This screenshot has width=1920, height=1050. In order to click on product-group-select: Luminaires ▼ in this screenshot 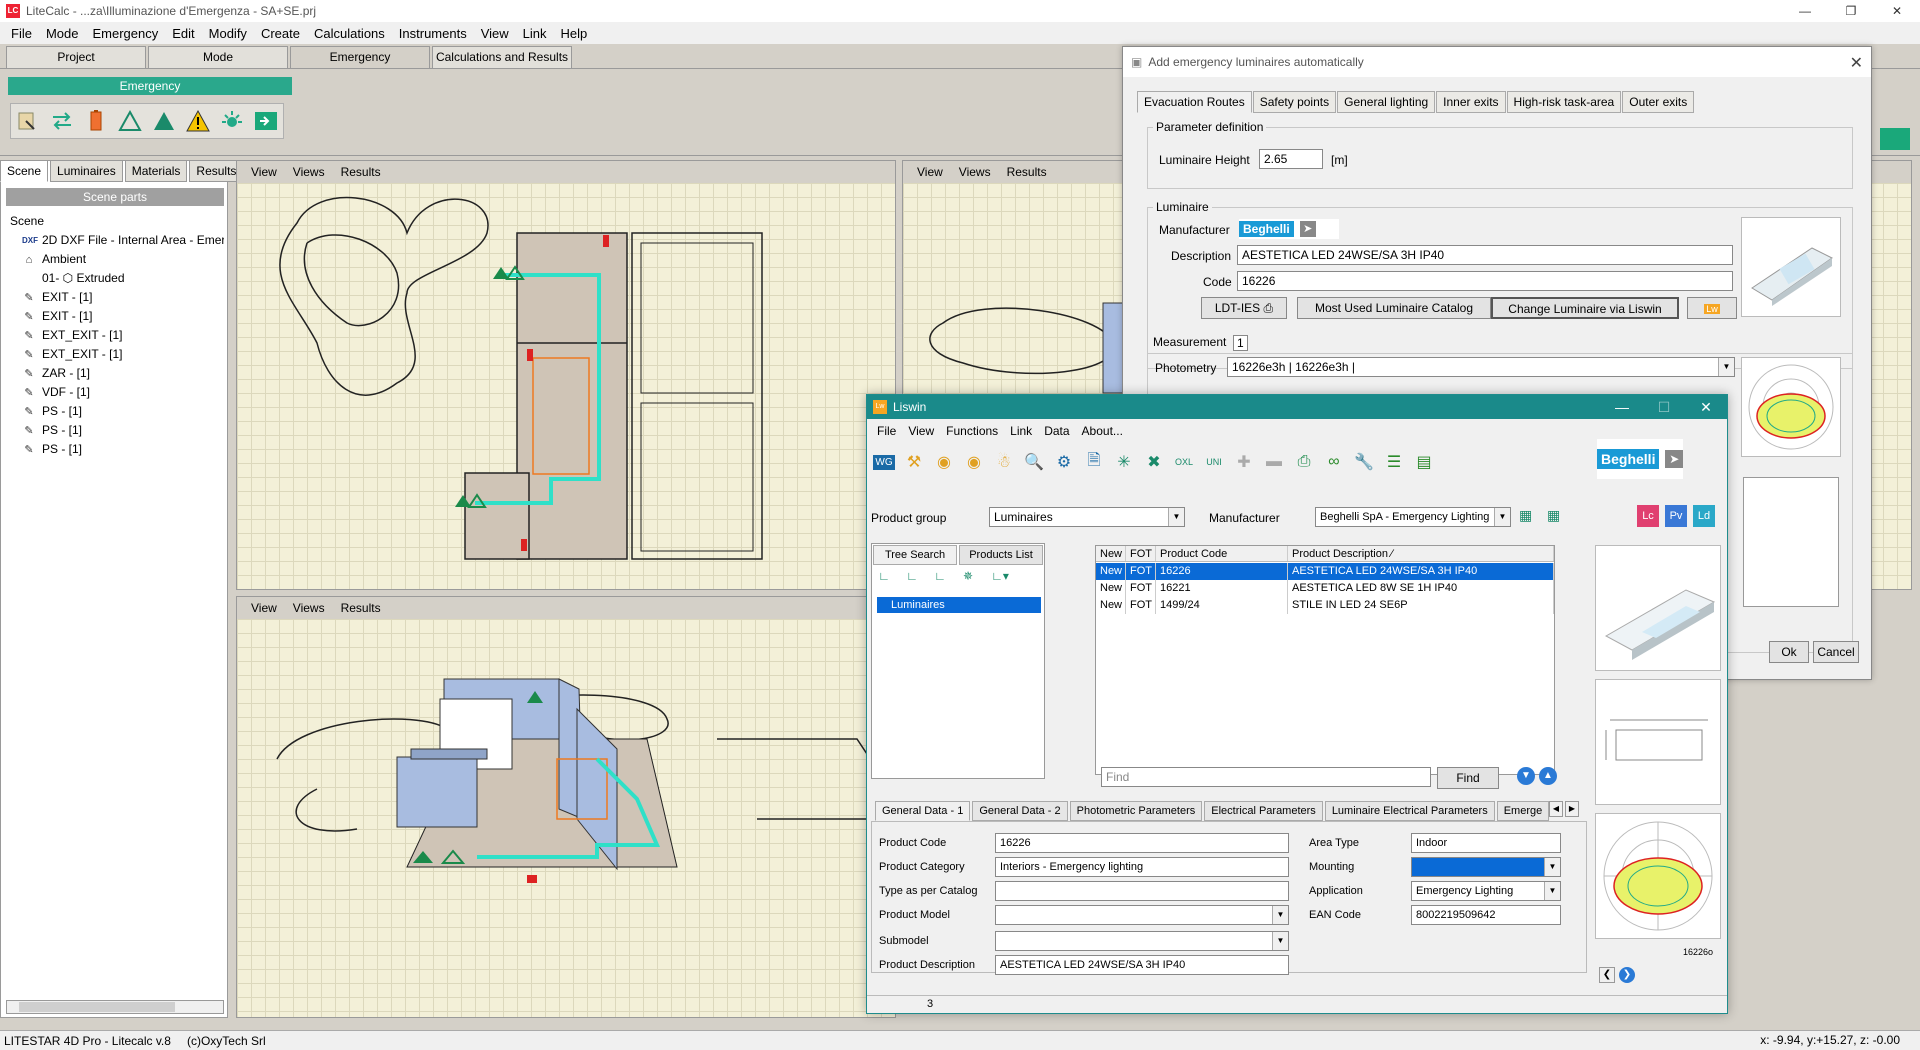, I will do `click(1087, 517)`.